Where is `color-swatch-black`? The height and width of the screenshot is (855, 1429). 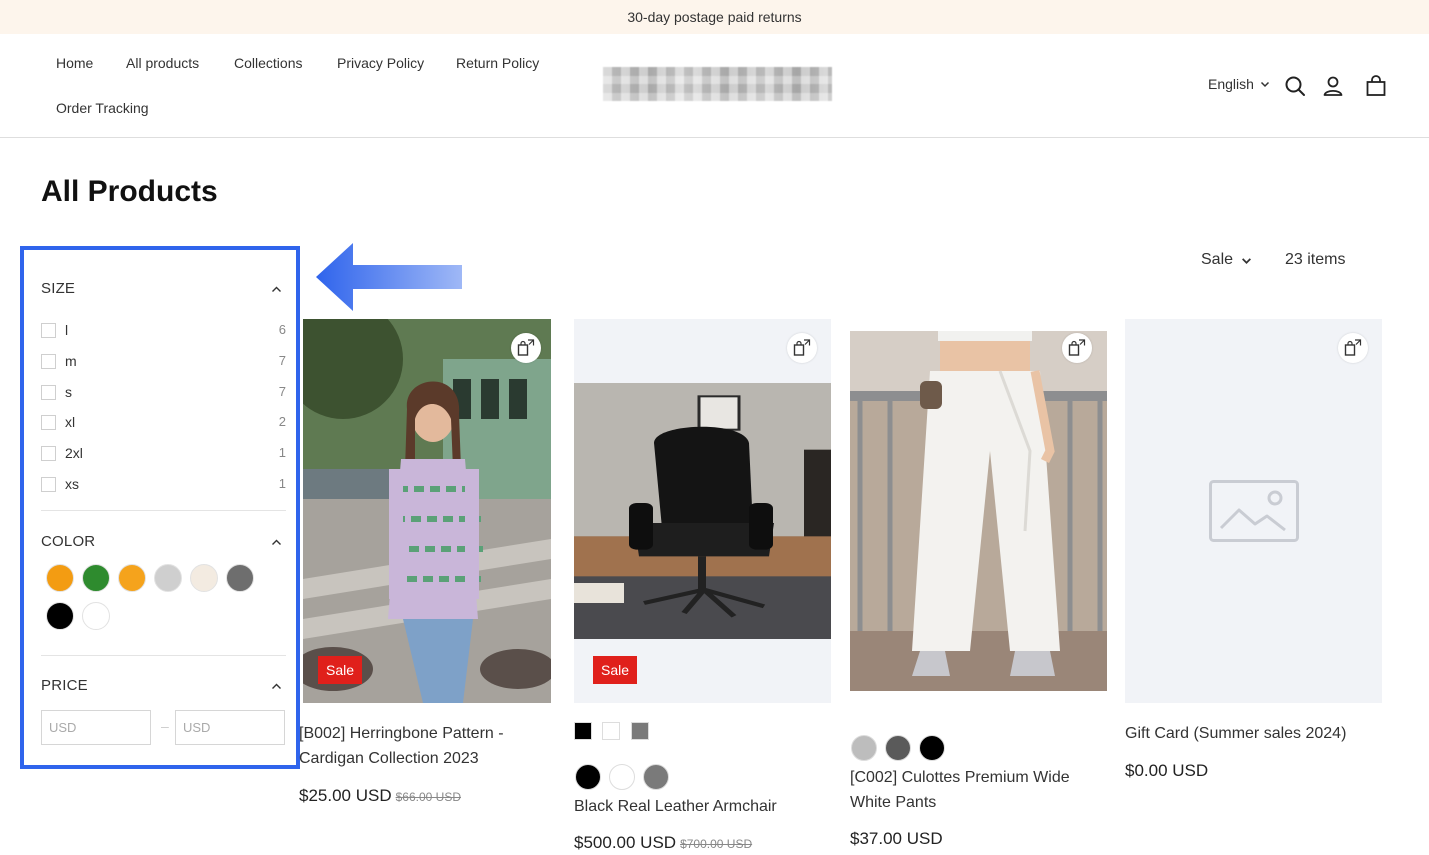 color-swatch-black is located at coordinates (60, 616).